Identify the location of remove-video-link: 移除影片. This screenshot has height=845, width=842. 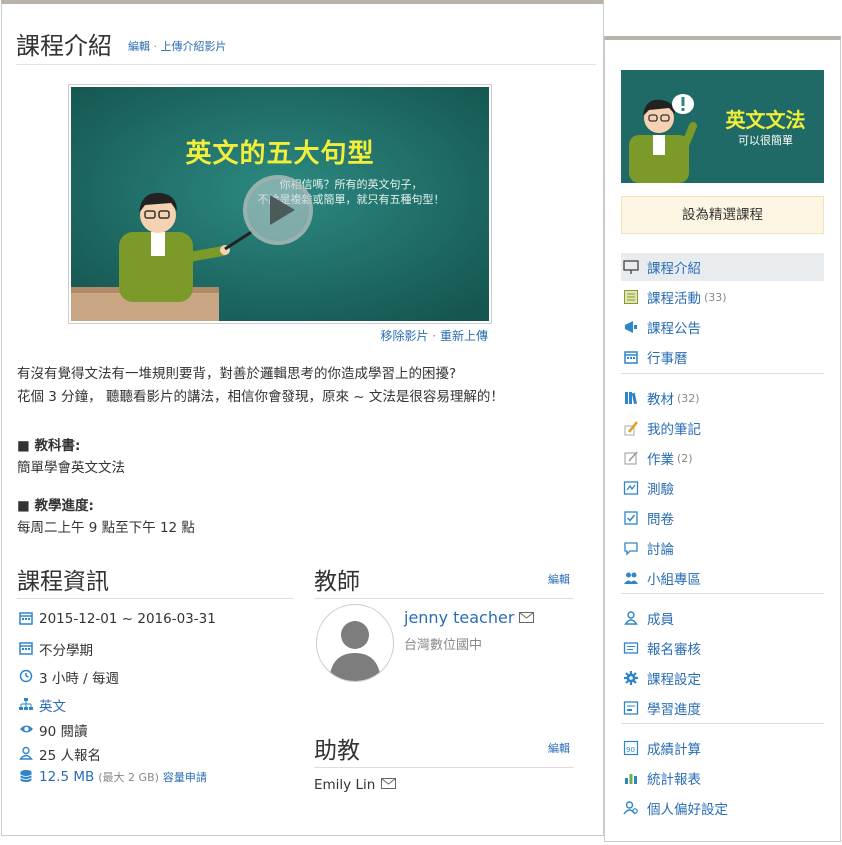
(405, 336).